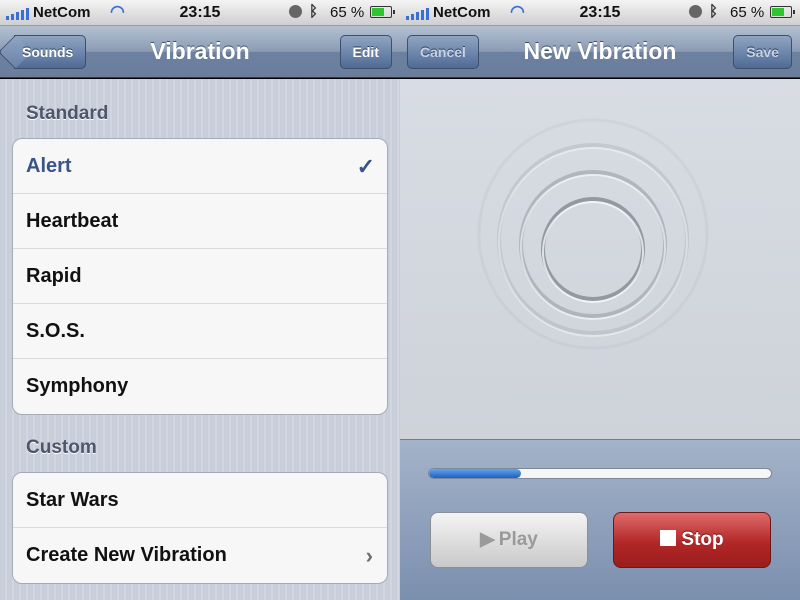  What do you see at coordinates (200, 166) in the screenshot?
I see `list-item-alert: Alert ✓` at bounding box center [200, 166].